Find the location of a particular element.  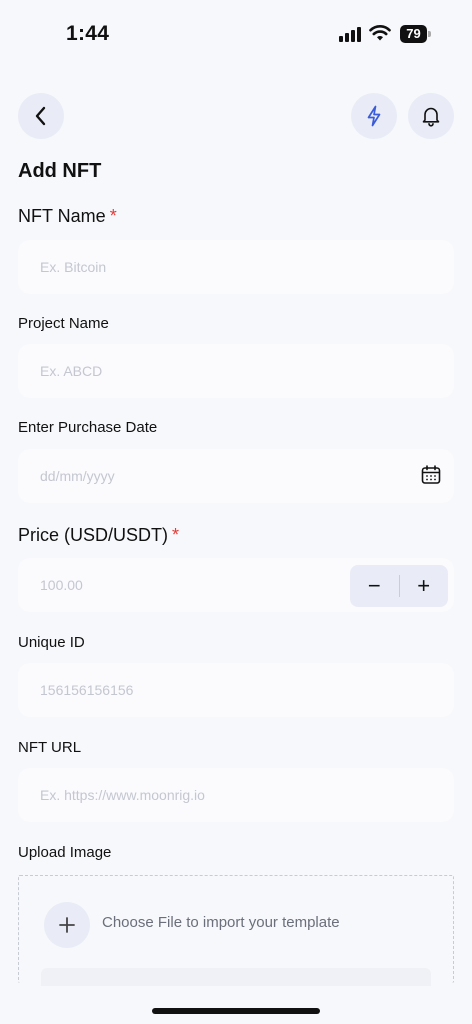

nft-url-input is located at coordinates (236, 795).